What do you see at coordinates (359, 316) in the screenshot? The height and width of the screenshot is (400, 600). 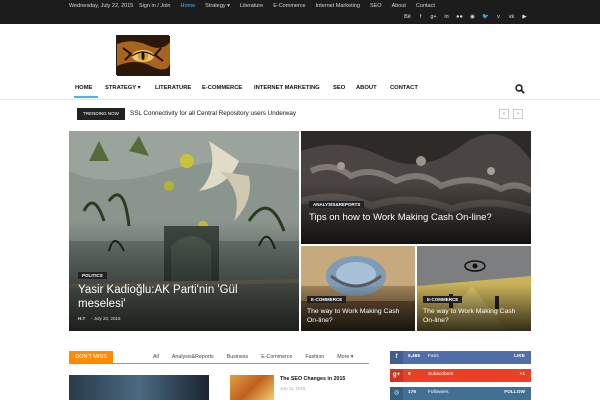 I see `featured-bottom-left-title: The way to Work Making Cash On-line?` at bounding box center [359, 316].